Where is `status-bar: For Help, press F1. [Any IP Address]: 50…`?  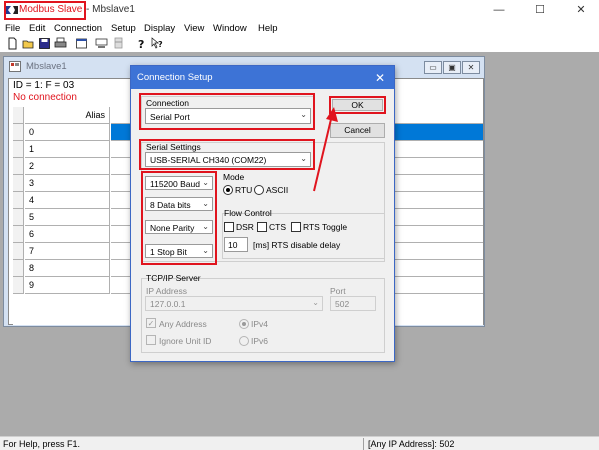 status-bar: For Help, press F1. [Any IP Address]: 50… is located at coordinates (299, 443).